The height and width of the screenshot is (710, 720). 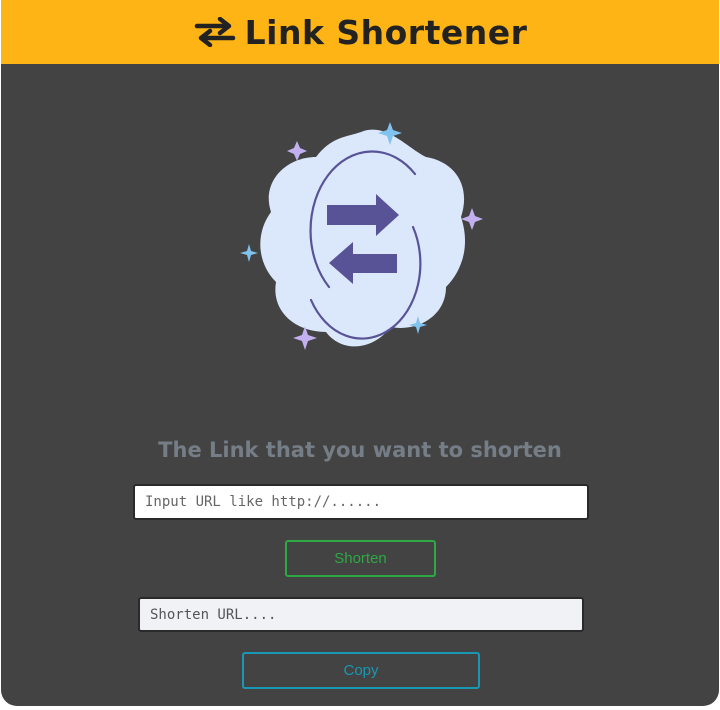 I want to click on swap-arrows-illustration, so click(x=361, y=236).